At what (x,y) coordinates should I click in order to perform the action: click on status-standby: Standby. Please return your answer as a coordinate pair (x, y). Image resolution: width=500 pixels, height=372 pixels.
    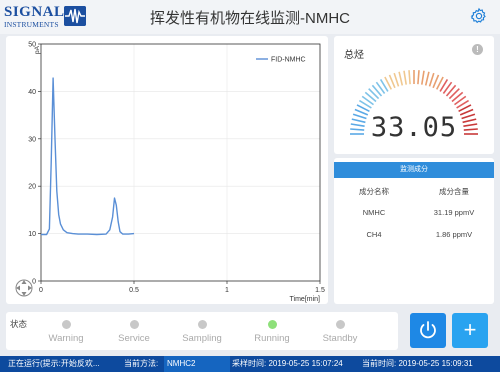
    Looking at the image, I should click on (340, 332).